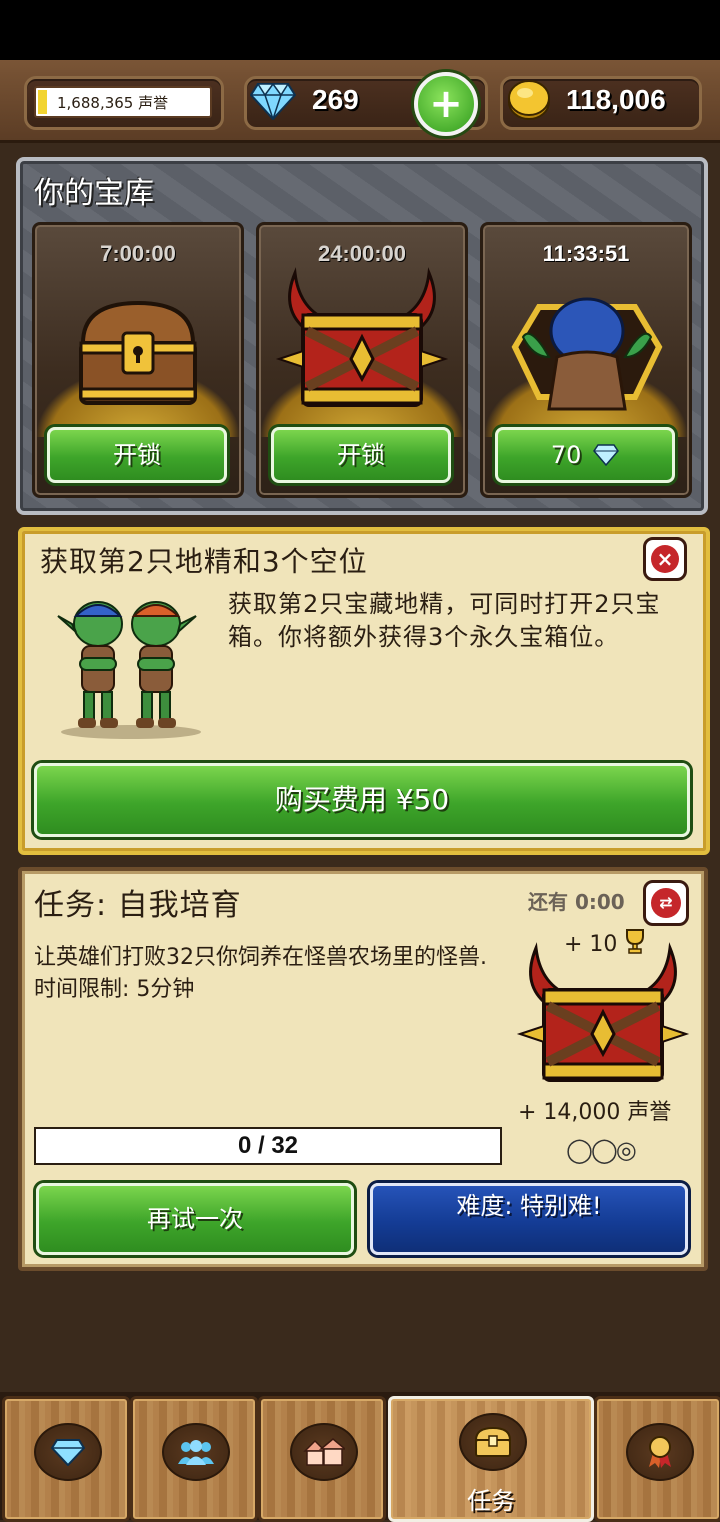  Describe the element at coordinates (362, 253) in the screenshot. I see `chest-timer: 24:00:00` at that location.